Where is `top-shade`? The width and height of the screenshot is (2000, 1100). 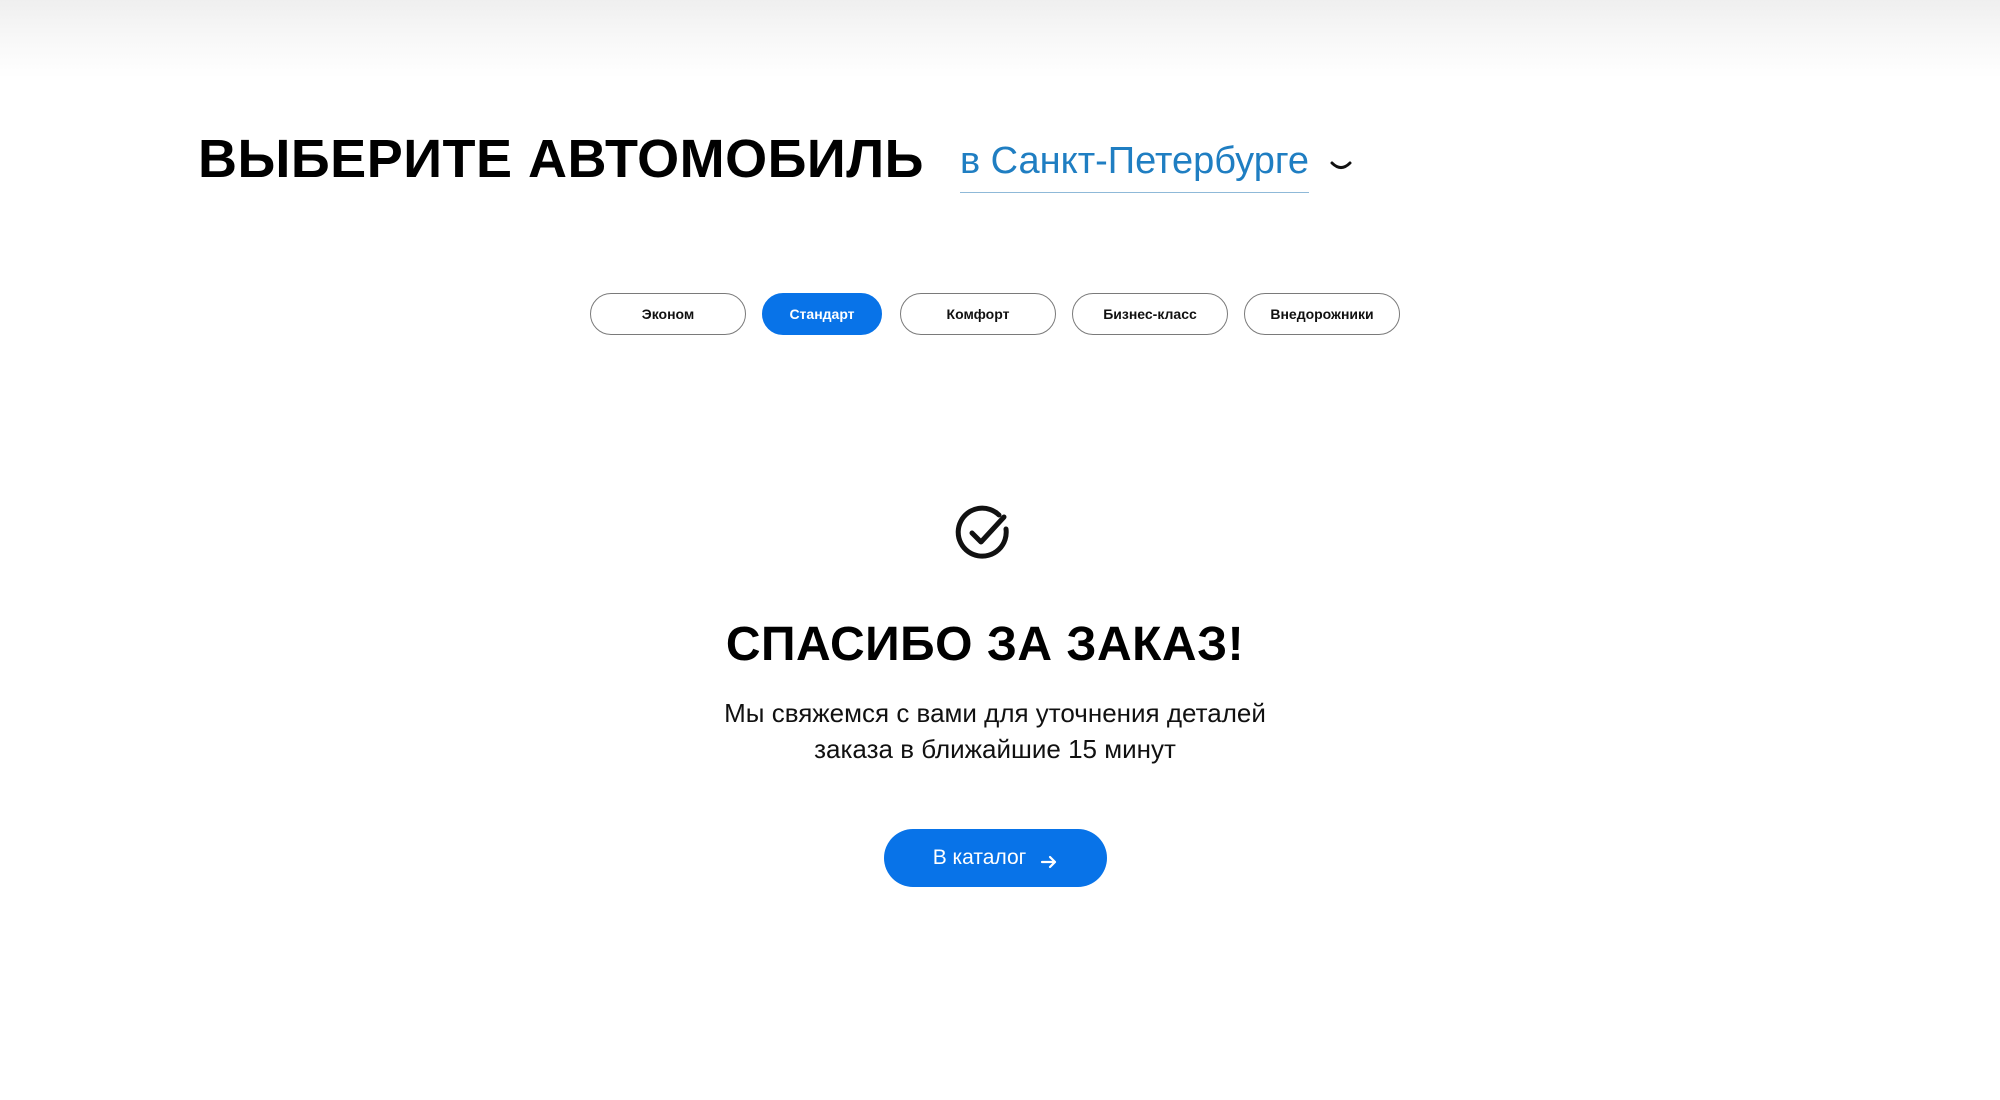 top-shade is located at coordinates (1000, 39).